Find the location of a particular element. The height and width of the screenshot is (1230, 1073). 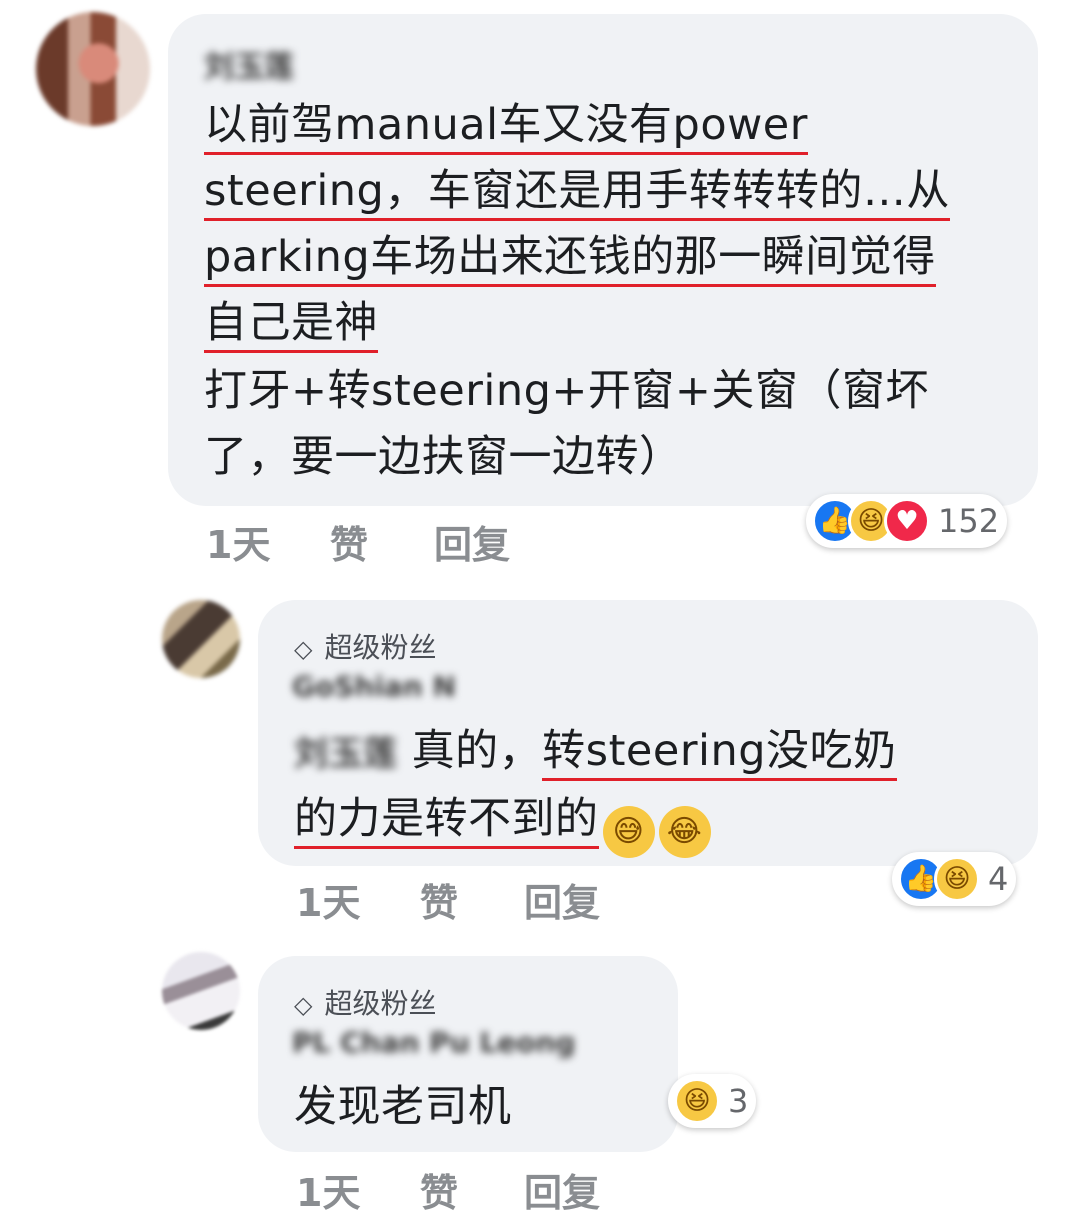

reaction-summary: 👍 😆 ♥ 152 is located at coordinates (907, 521).